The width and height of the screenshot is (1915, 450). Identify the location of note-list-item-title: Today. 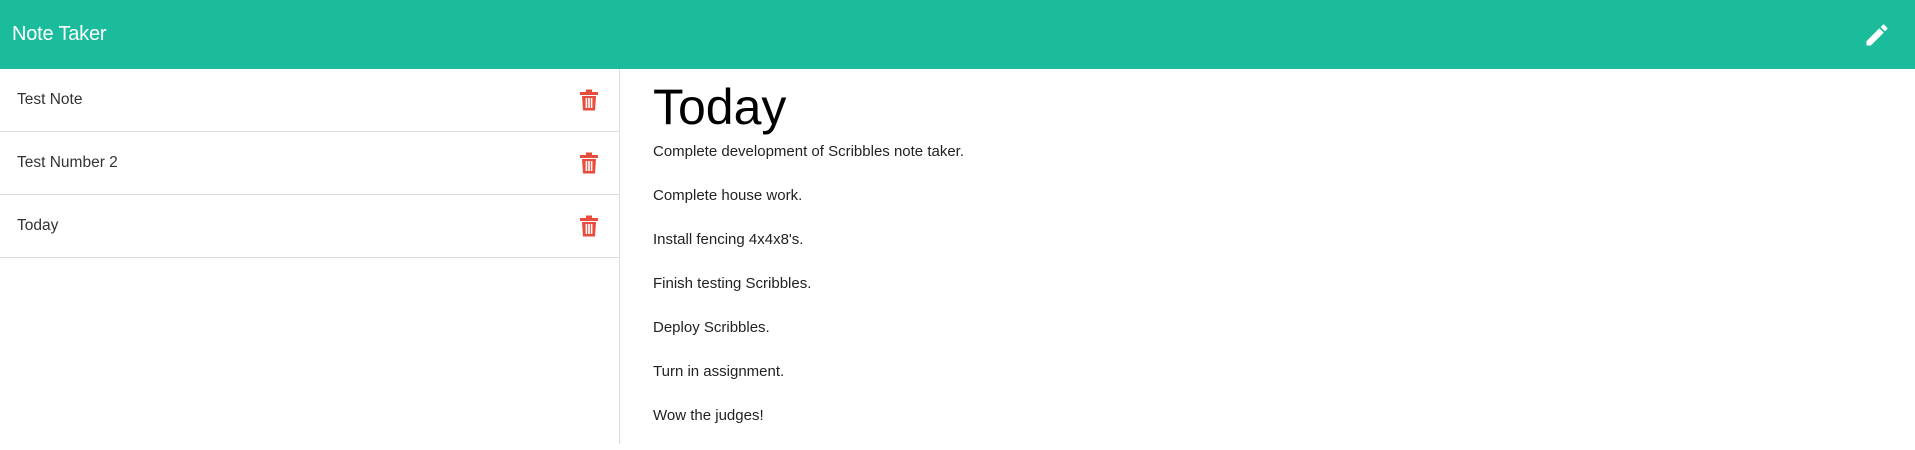
(38, 225).